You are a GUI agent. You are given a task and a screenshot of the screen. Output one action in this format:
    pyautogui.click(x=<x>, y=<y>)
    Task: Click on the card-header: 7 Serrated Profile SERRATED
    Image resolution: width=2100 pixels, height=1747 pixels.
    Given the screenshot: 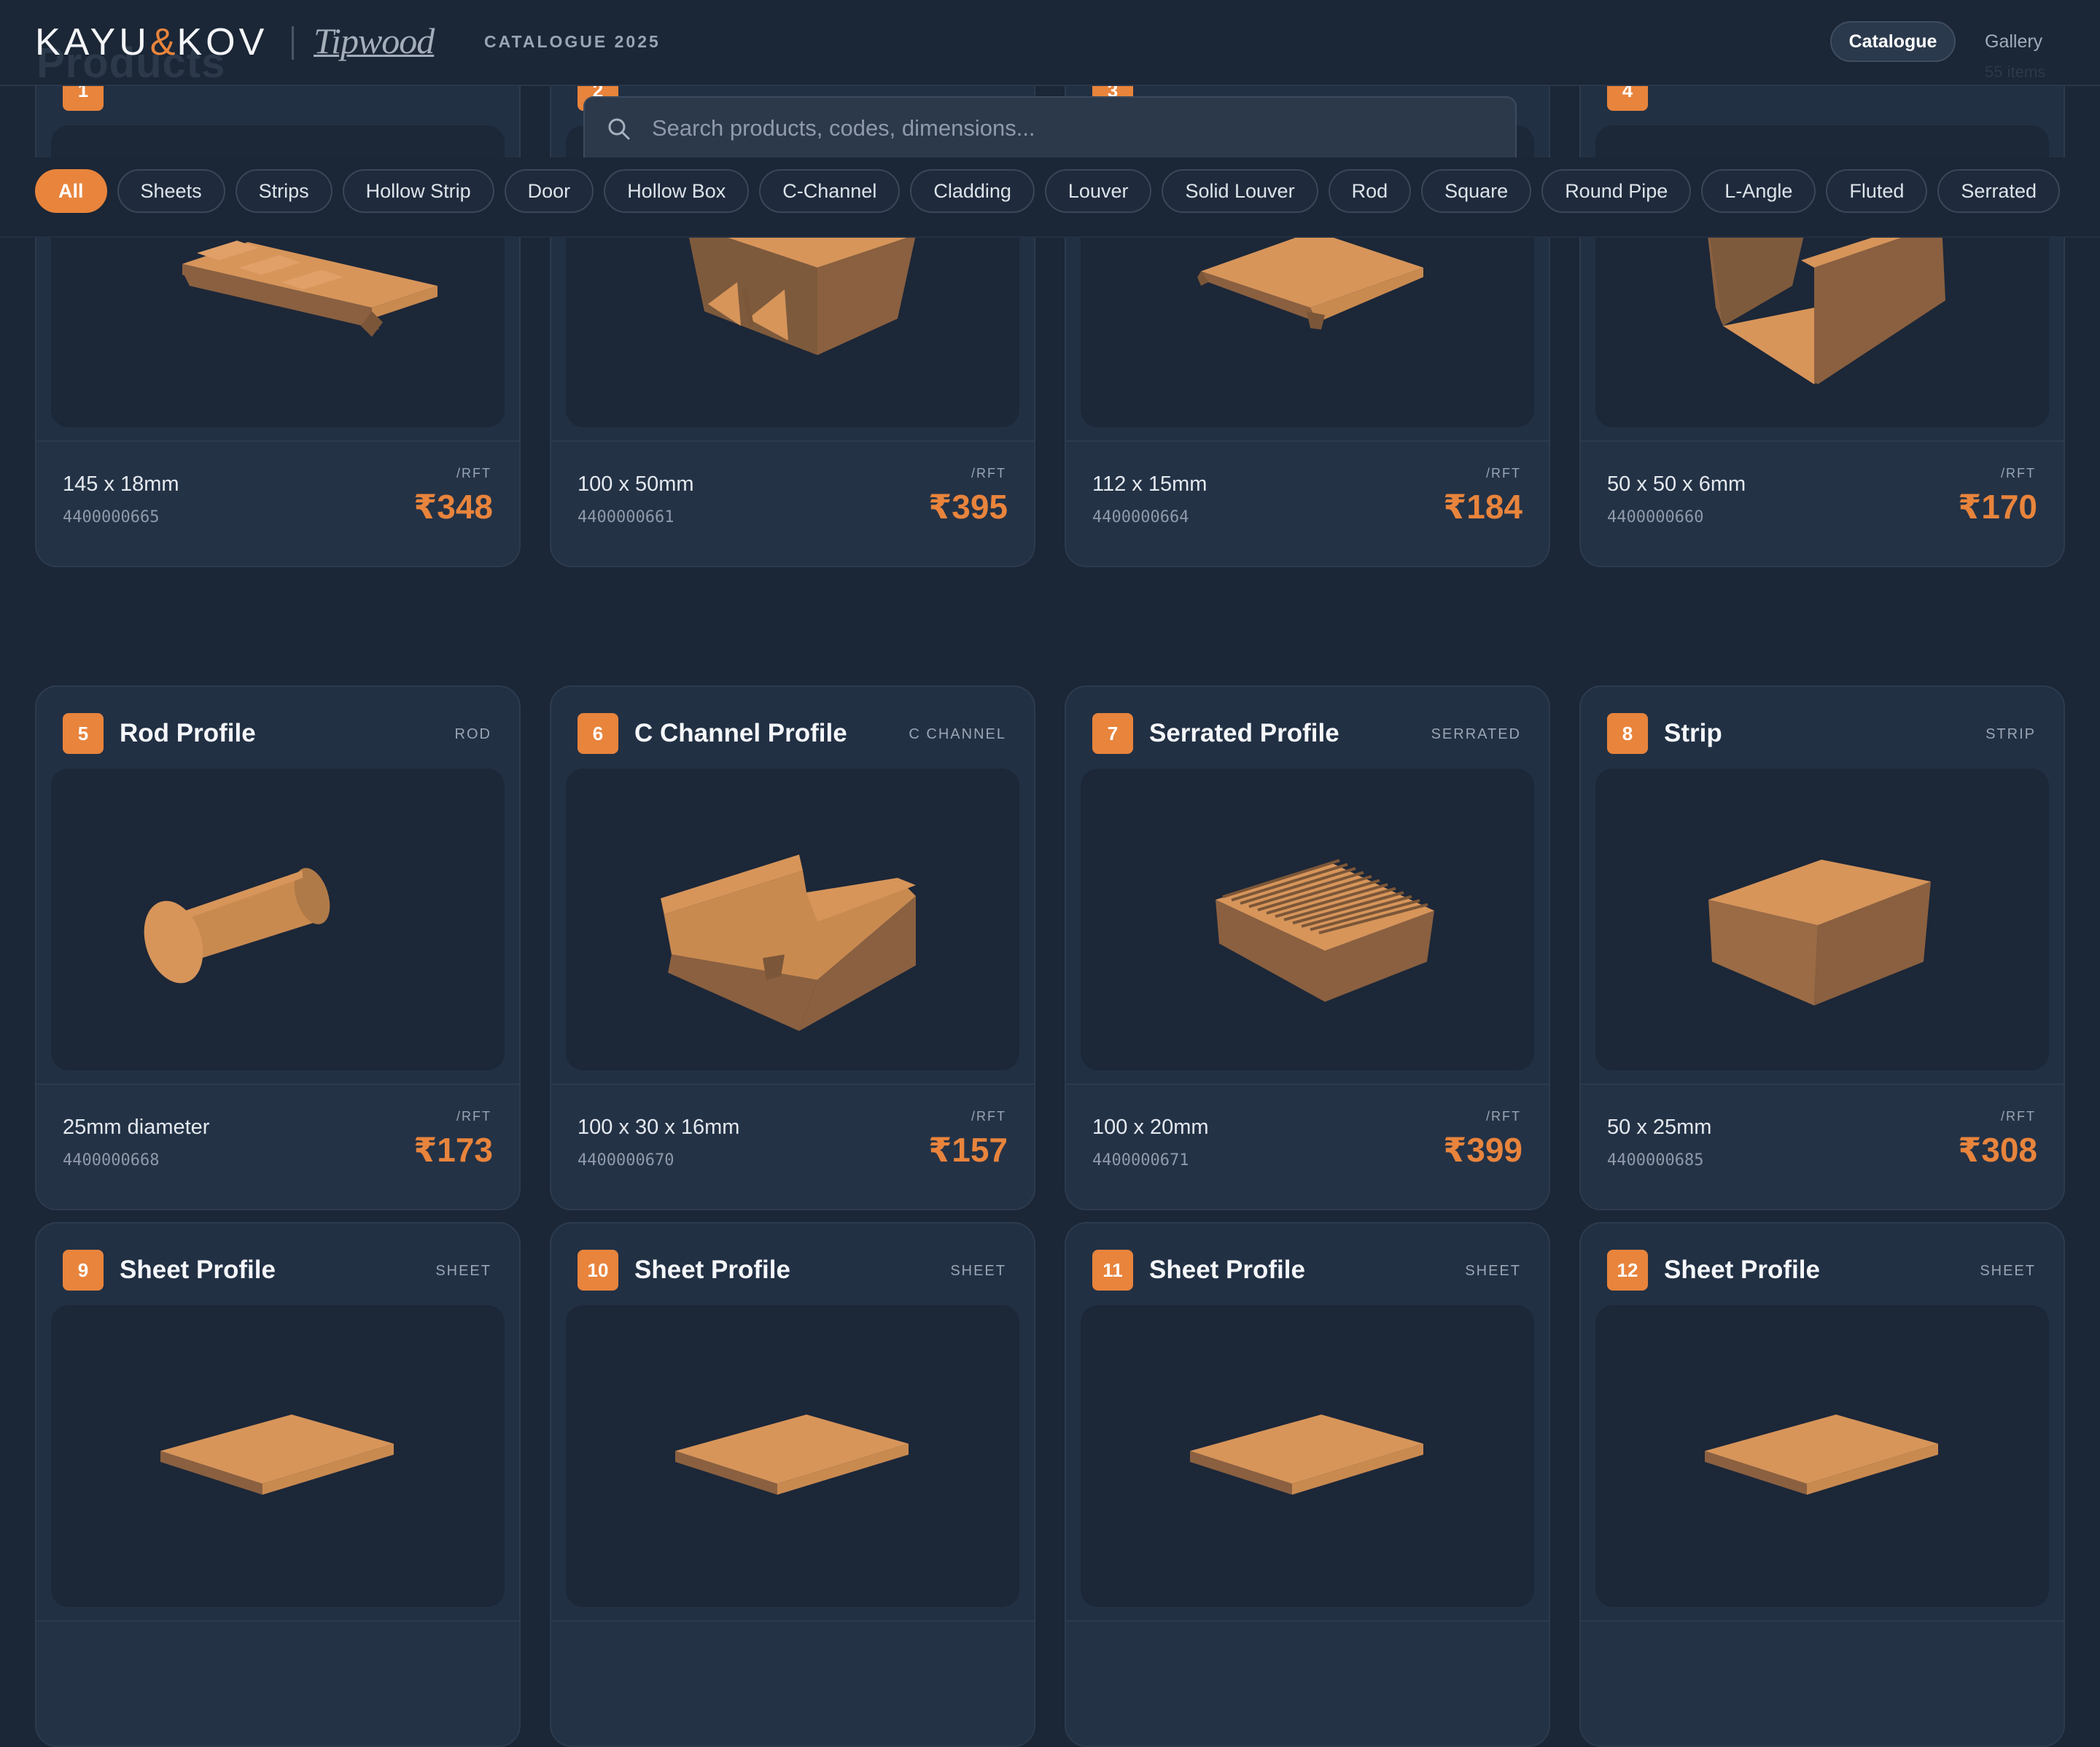 What is the action you would take?
    pyautogui.click(x=1307, y=730)
    